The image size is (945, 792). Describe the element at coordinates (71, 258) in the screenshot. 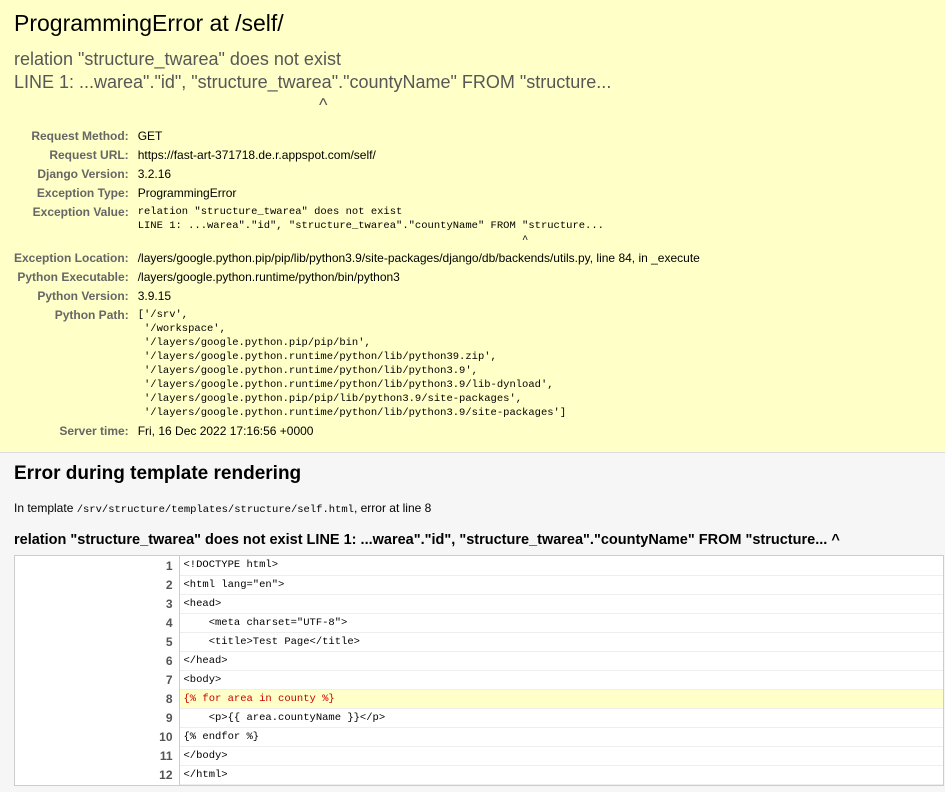

I see `meta-label: Exception Location:` at that location.